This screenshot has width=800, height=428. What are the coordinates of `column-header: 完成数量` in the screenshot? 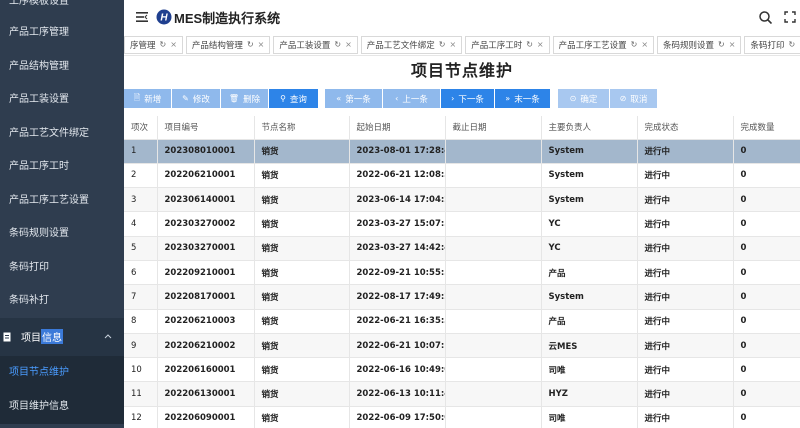 It's located at (766, 128).